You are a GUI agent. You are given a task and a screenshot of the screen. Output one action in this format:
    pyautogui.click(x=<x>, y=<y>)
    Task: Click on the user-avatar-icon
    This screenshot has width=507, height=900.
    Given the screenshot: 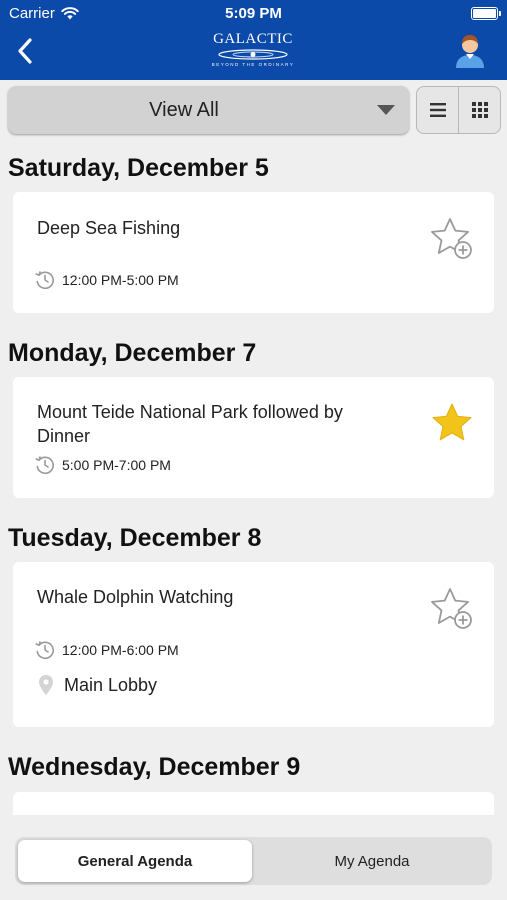 What is the action you would take?
    pyautogui.click(x=470, y=51)
    